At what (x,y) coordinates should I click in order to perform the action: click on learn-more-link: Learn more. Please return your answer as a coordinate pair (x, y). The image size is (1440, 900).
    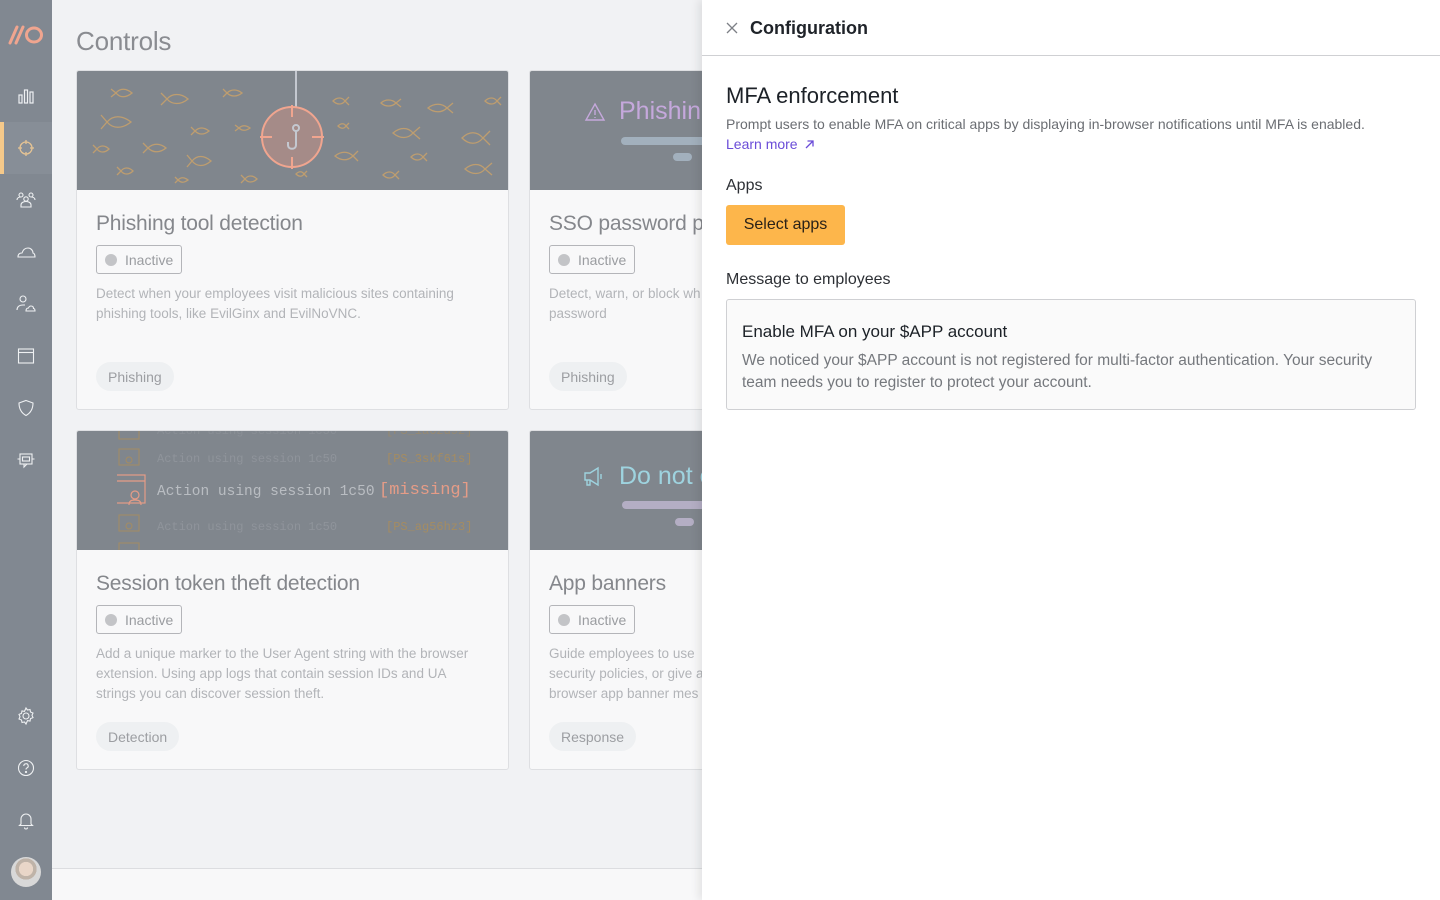
    Looking at the image, I should click on (770, 144).